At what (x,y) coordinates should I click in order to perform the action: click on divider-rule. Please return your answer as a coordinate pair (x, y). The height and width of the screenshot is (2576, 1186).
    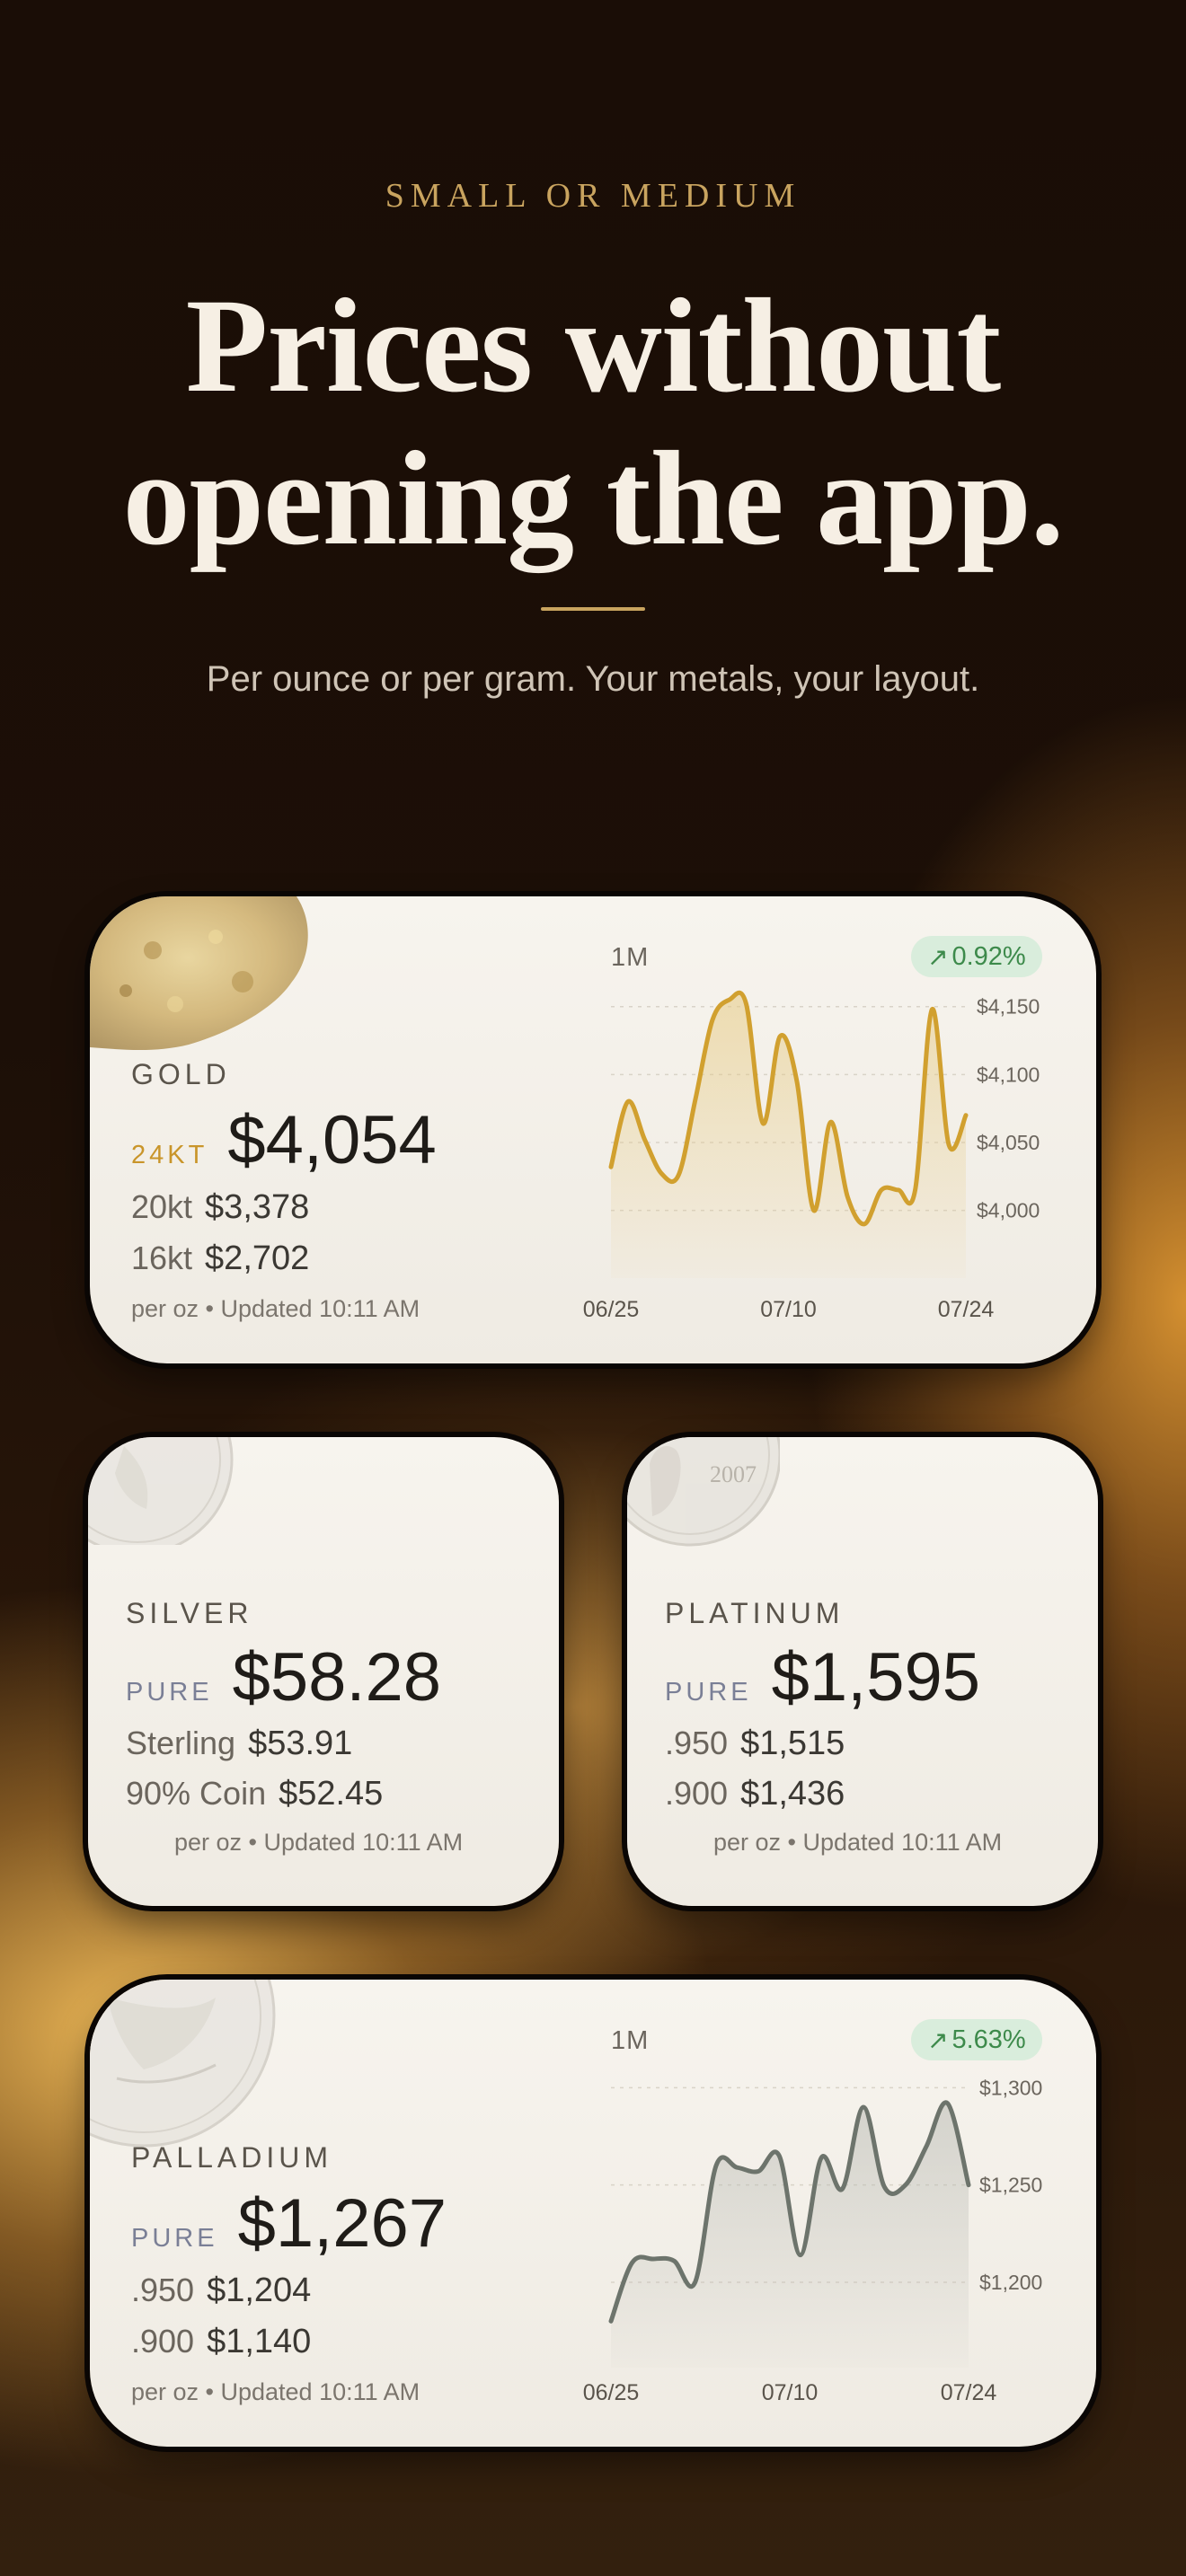
    Looking at the image, I should click on (593, 609).